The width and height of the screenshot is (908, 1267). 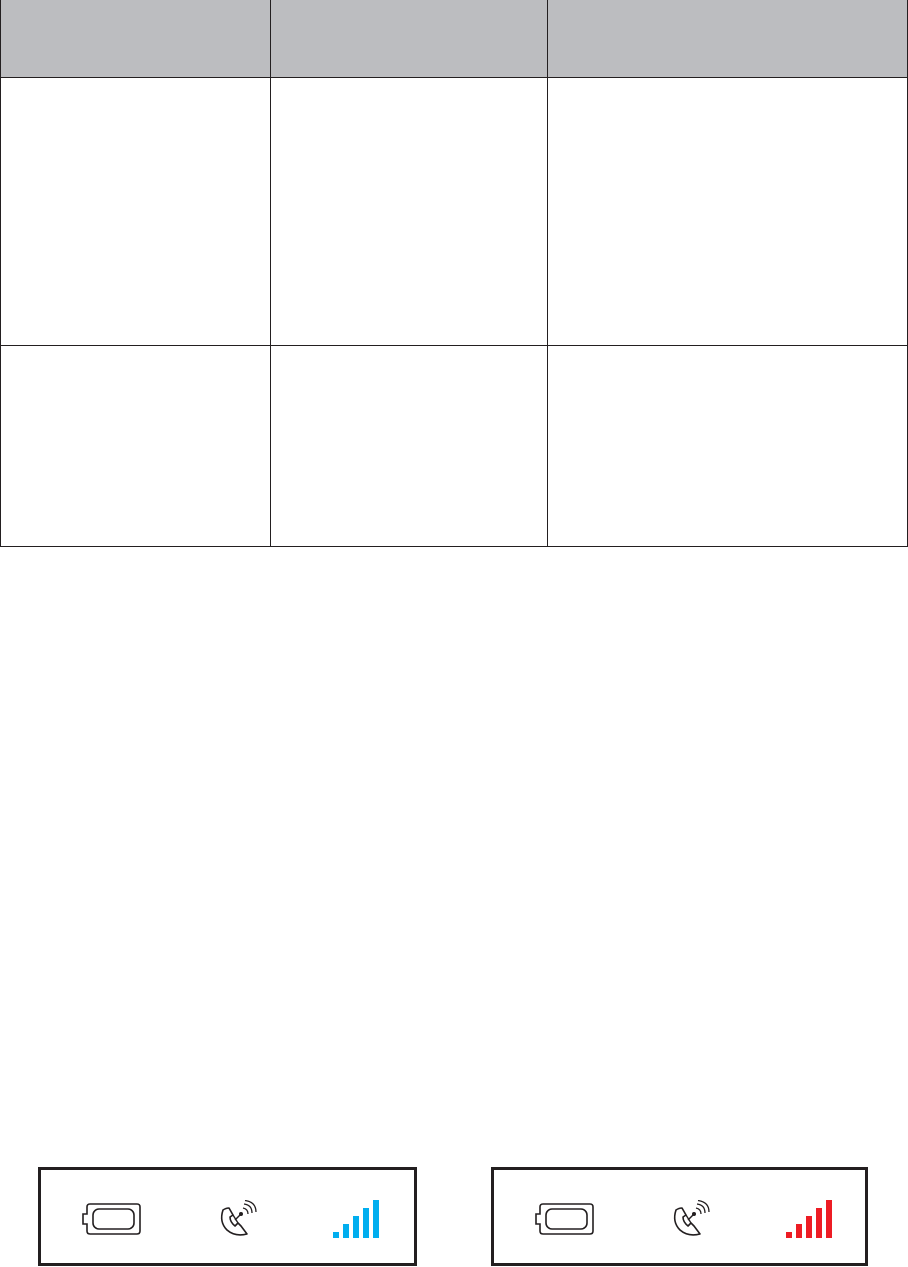 What do you see at coordinates (135, 446) in the screenshot?
I see `table-cell-r2-c1` at bounding box center [135, 446].